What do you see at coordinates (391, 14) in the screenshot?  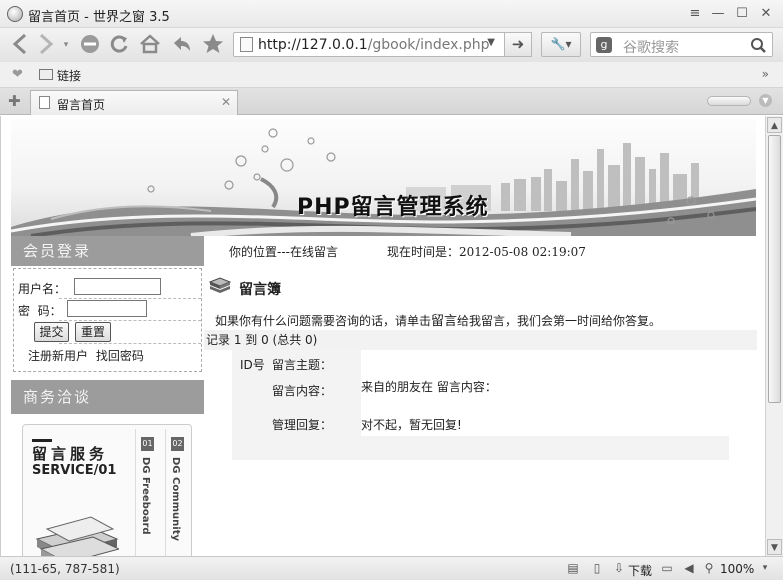 I see `title-bar: 留言首页 - 世界之窗 3.5 ≡ — ☐ ✕` at bounding box center [391, 14].